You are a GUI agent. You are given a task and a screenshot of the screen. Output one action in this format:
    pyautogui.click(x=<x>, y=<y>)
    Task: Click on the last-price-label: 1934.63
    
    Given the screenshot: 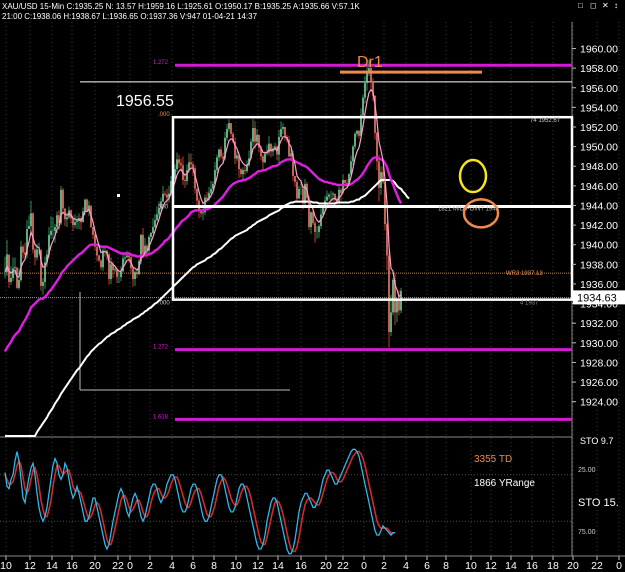 What is the action you would take?
    pyautogui.click(x=597, y=298)
    